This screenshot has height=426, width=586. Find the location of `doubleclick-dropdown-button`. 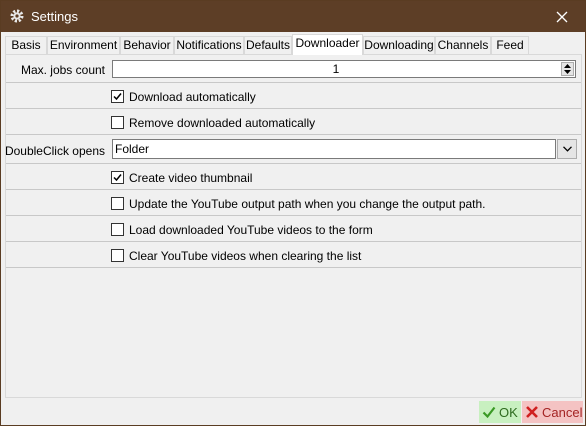

doubleclick-dropdown-button is located at coordinates (567, 149).